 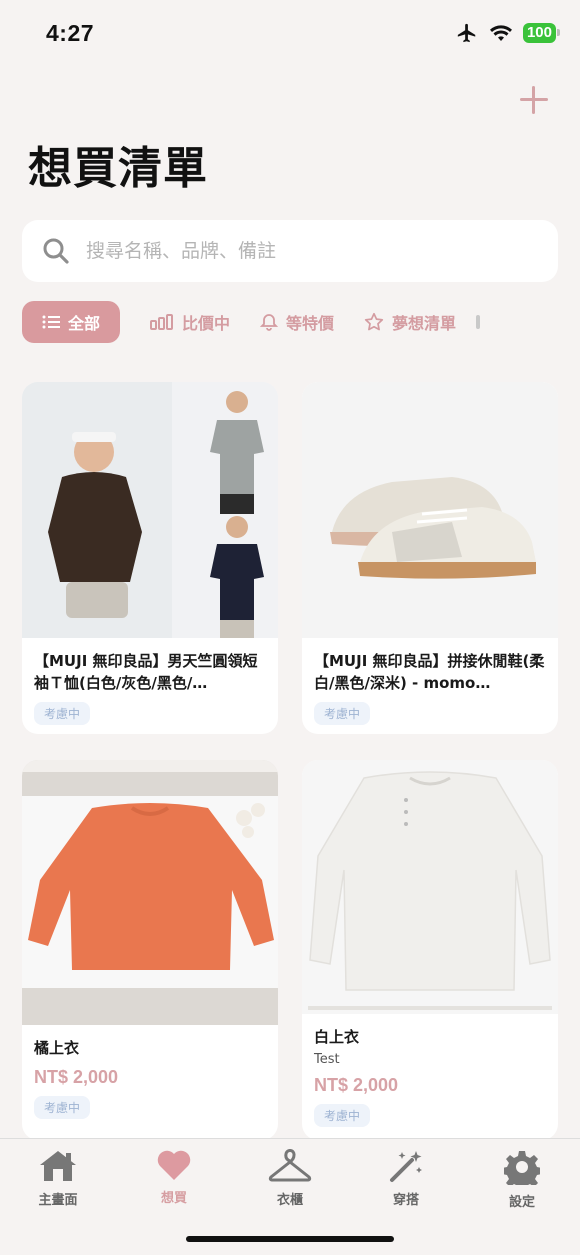 I want to click on filter-chip-waiting-sale: 等特價, so click(x=297, y=322).